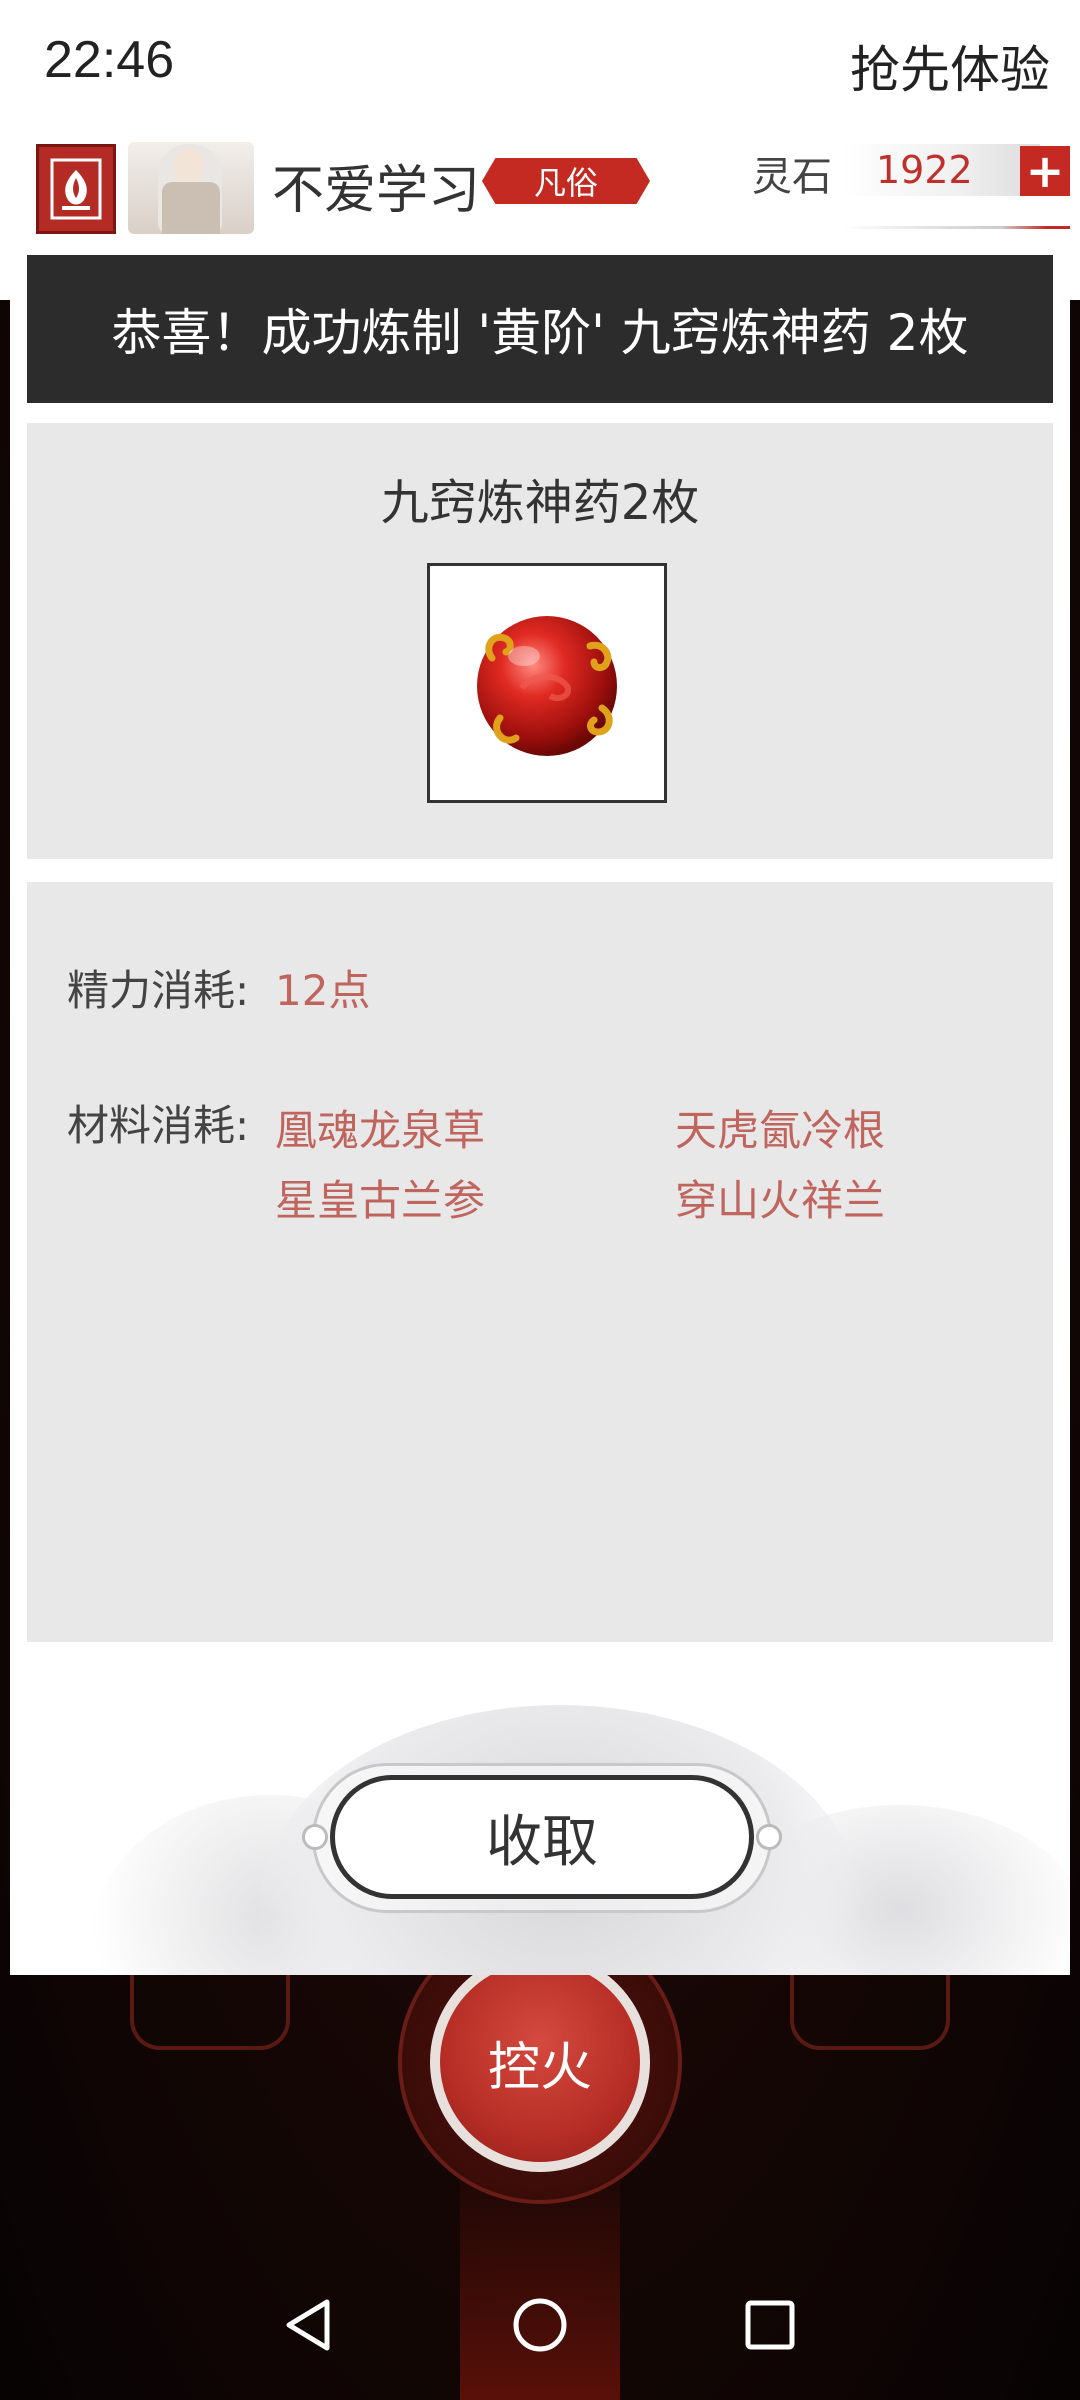  Describe the element at coordinates (158, 990) in the screenshot. I see `energy-cost-label: 精力消耗:` at that location.